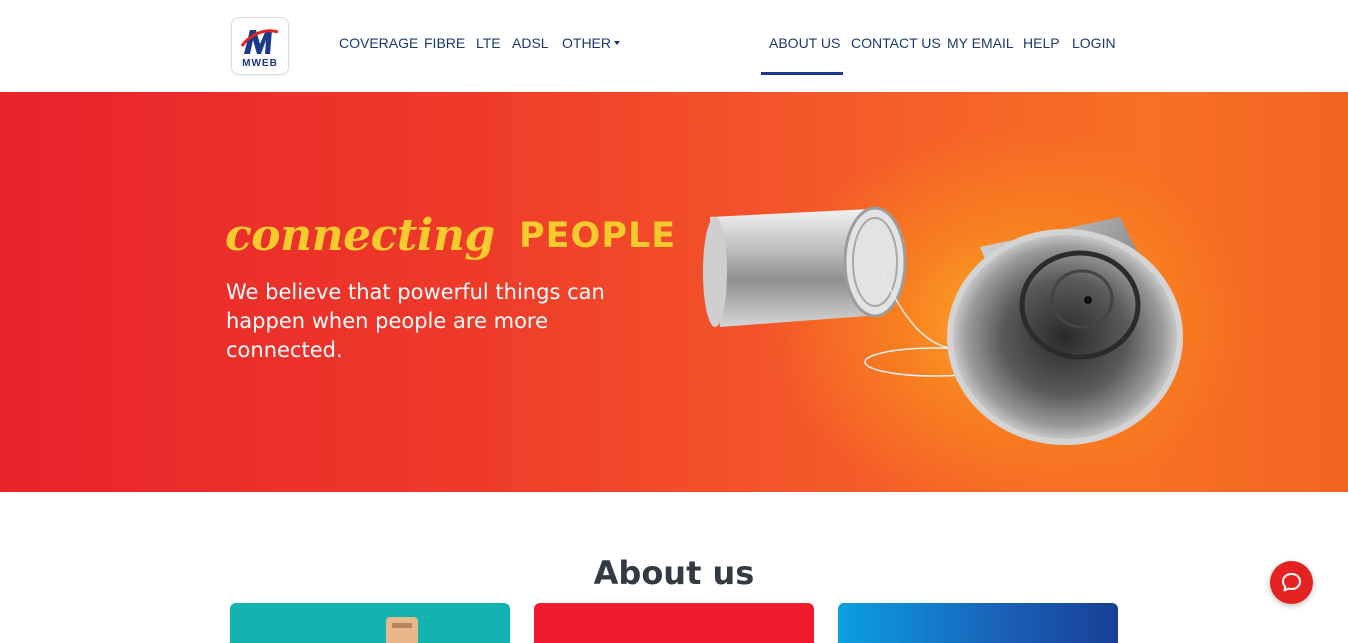 The height and width of the screenshot is (643, 1348). Describe the element at coordinates (804, 43) in the screenshot. I see `nav-about-us: ABOUT US` at that location.